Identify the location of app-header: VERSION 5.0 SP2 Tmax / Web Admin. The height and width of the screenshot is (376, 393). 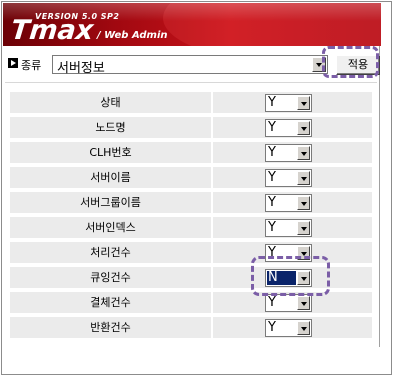
(192, 24).